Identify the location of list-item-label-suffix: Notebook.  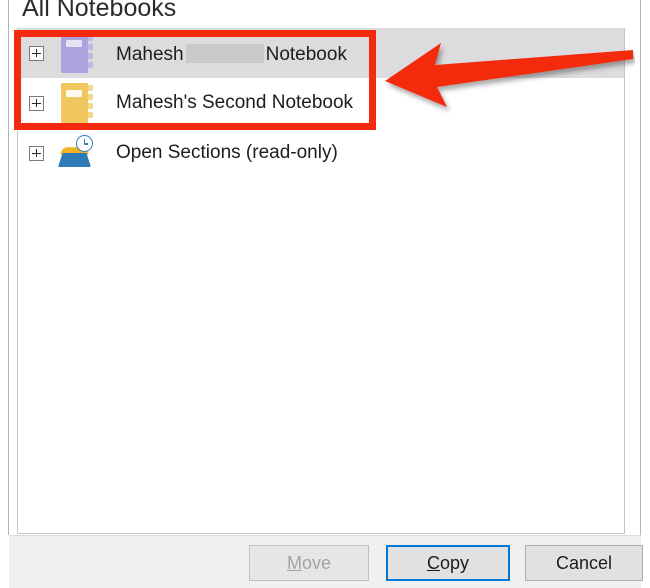
(306, 54).